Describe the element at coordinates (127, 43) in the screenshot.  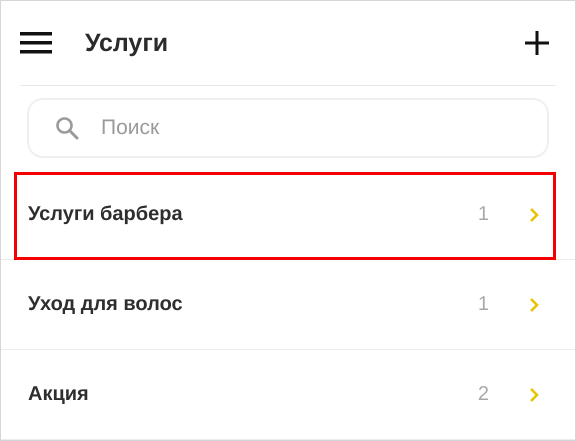
I see `page-title: Услуги` at that location.